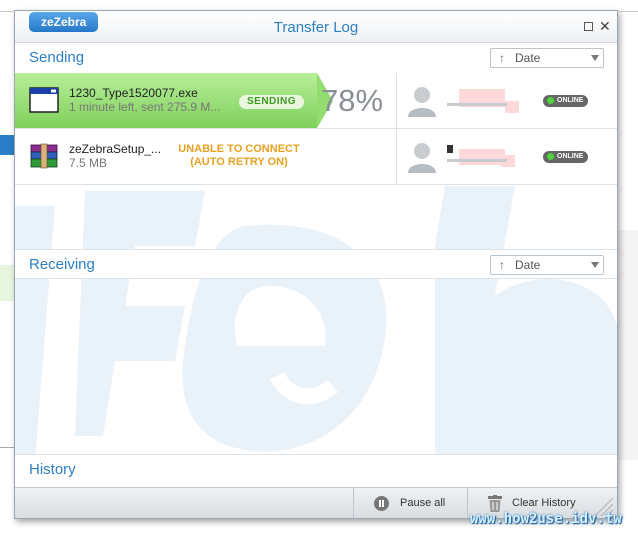 Image resolution: width=638 pixels, height=539 pixels. I want to click on window-title: Transfer Log, so click(316, 27).